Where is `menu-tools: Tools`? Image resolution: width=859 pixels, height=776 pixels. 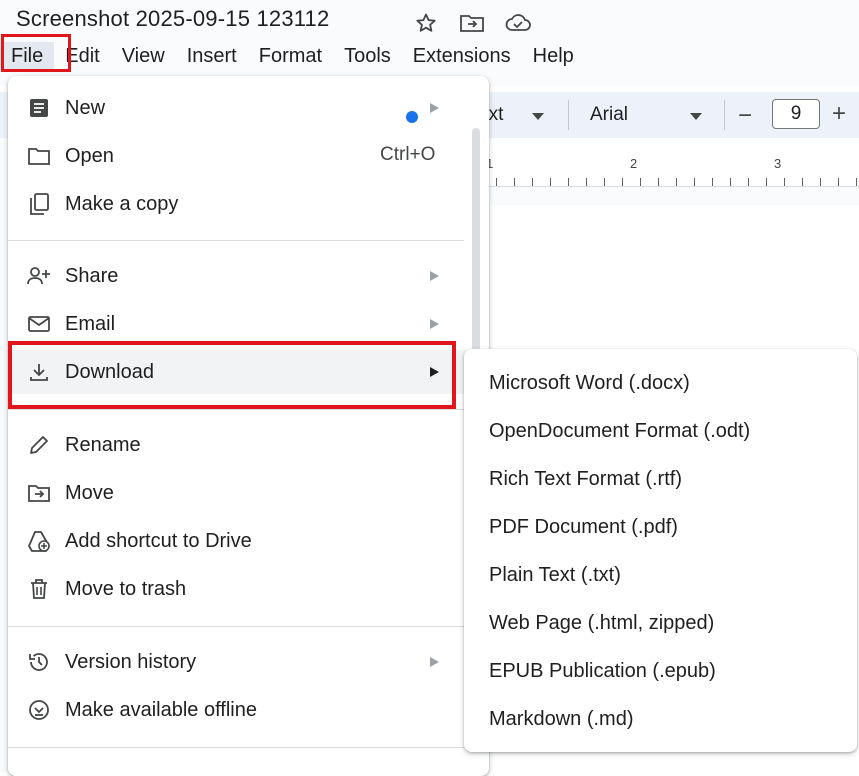 menu-tools: Tools is located at coordinates (367, 56).